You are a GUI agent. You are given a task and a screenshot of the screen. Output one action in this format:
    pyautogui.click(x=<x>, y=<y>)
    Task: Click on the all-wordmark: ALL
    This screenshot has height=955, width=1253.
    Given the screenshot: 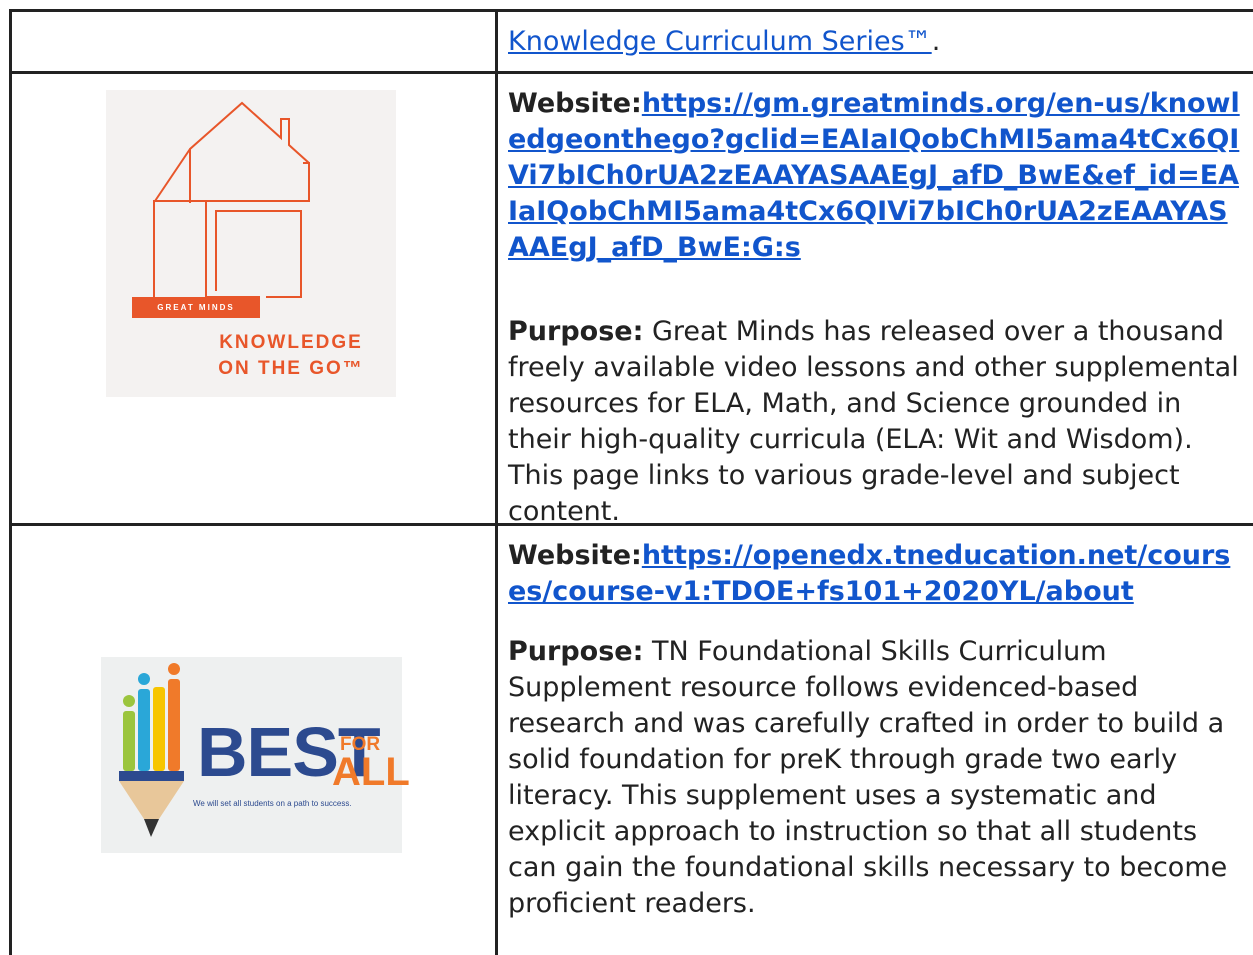 What is the action you would take?
    pyautogui.click(x=371, y=772)
    